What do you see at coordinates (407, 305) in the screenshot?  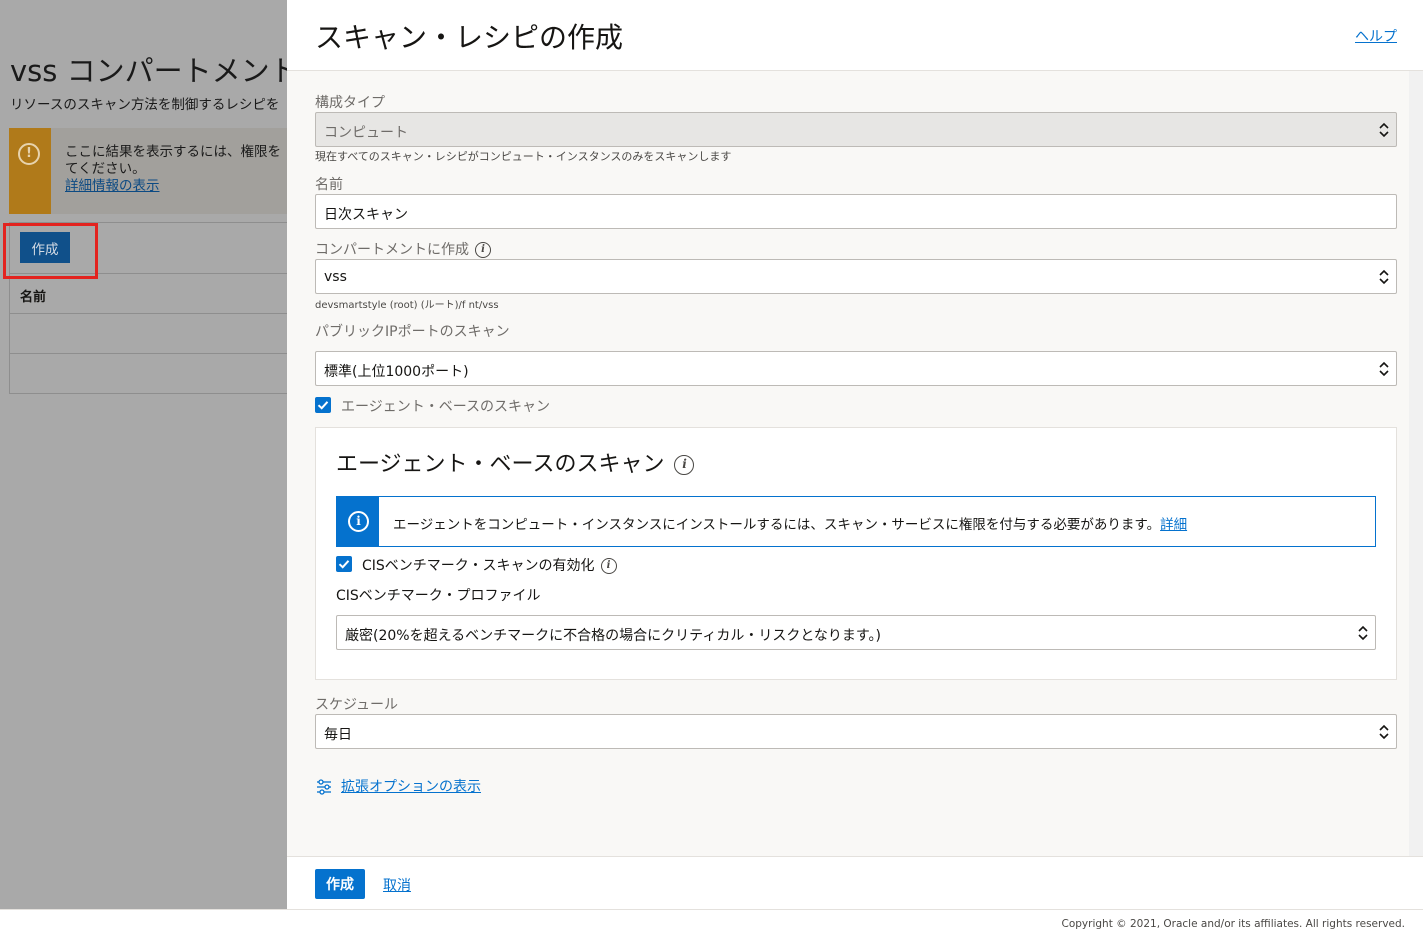 I see `compartment-path: devsmartstyle (root) (ルート)/f nt/vss` at bounding box center [407, 305].